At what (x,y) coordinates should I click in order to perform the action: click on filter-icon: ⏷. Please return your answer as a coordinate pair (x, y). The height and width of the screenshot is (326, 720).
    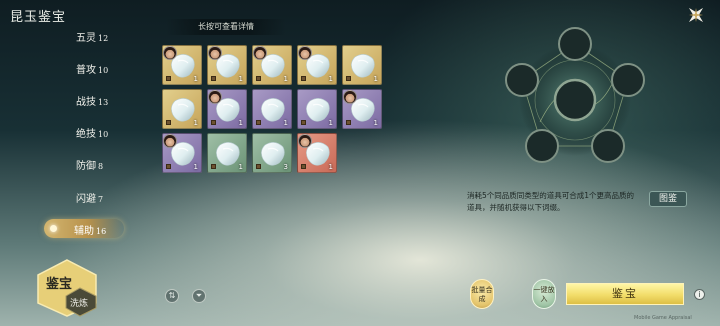
    Looking at the image, I should click on (199, 295).